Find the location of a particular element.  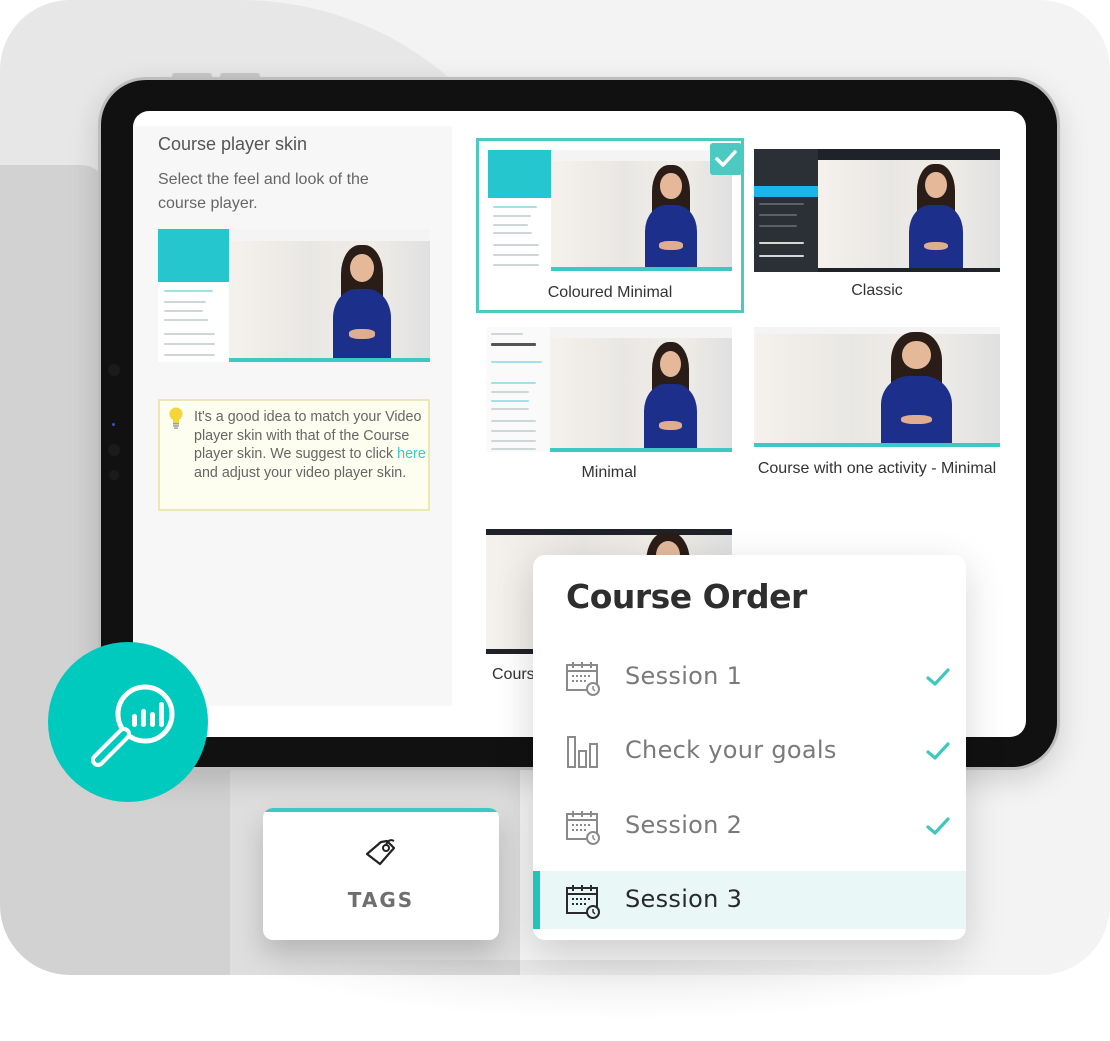

course-order-item-label: Session 2 is located at coordinates (684, 825).